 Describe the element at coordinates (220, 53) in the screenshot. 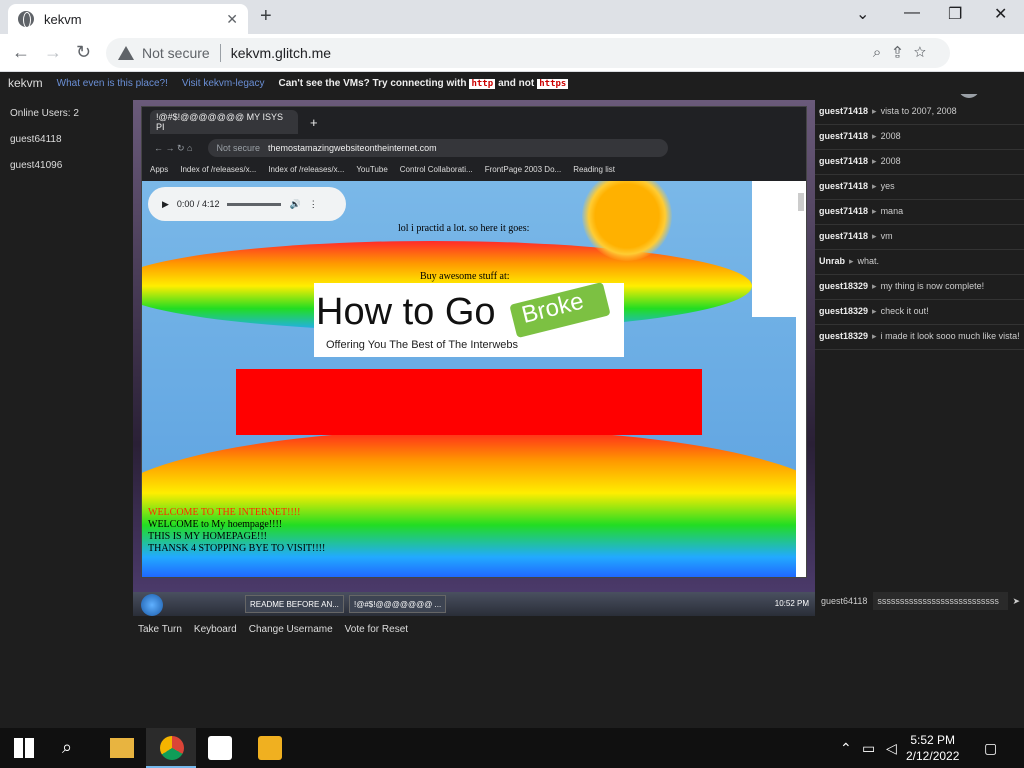

I see `omnibox-divider` at that location.